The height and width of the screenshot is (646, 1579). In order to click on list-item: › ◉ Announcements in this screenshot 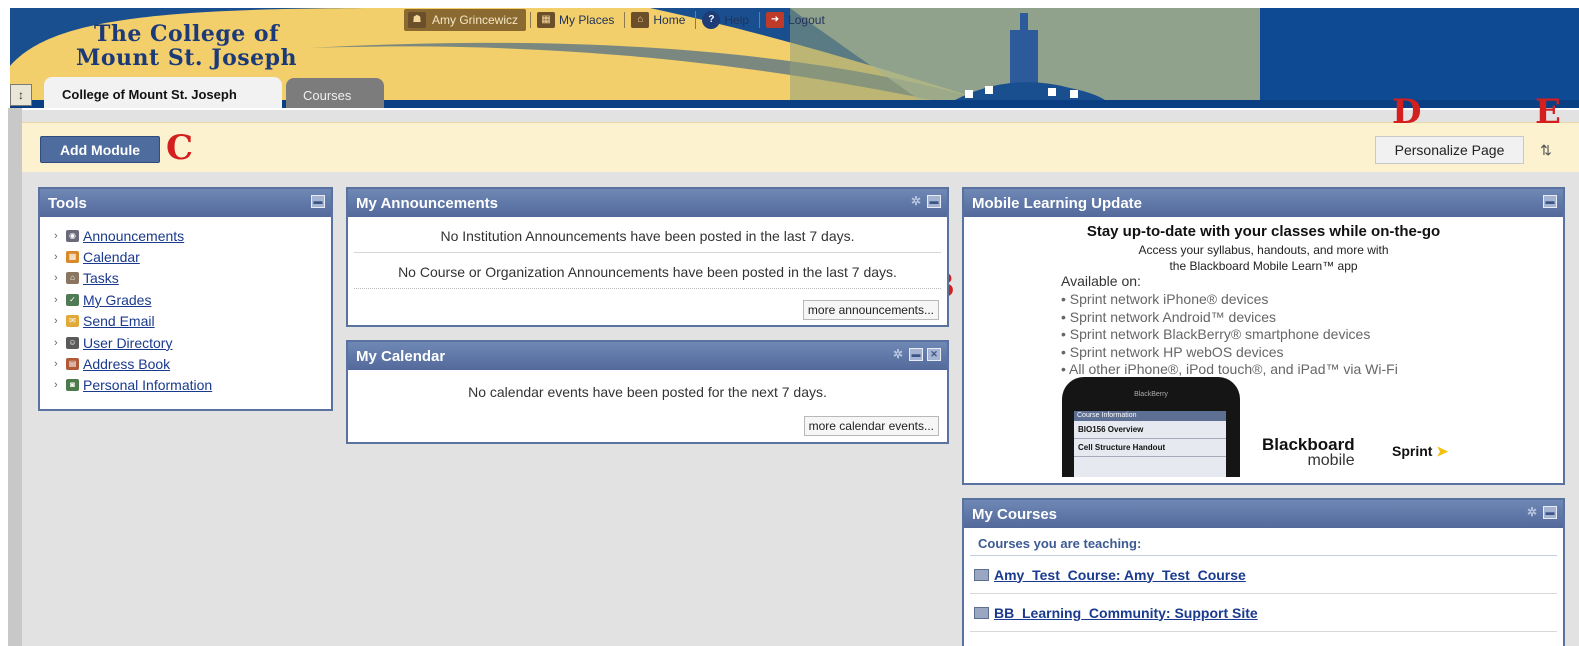, I will do `click(192, 235)`.